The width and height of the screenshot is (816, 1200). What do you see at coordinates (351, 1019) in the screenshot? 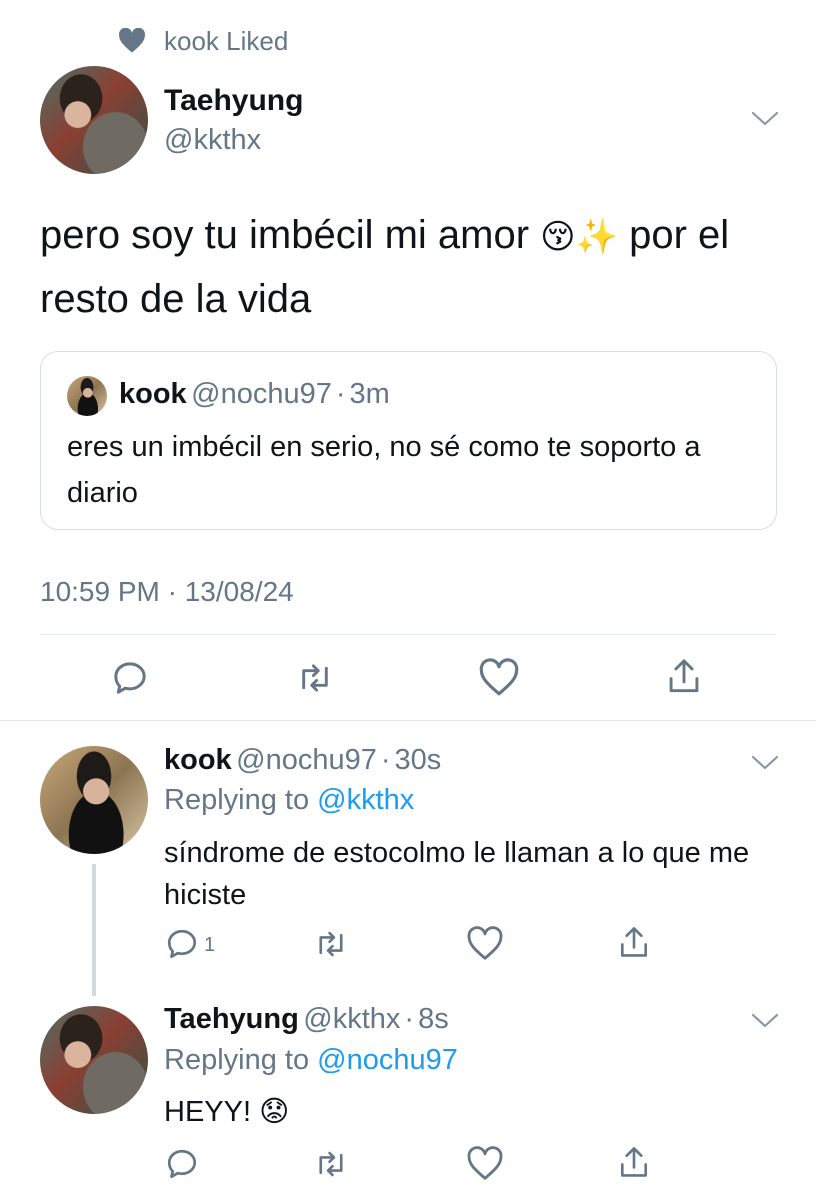
I see `reply-author-handle: @kkthx` at bounding box center [351, 1019].